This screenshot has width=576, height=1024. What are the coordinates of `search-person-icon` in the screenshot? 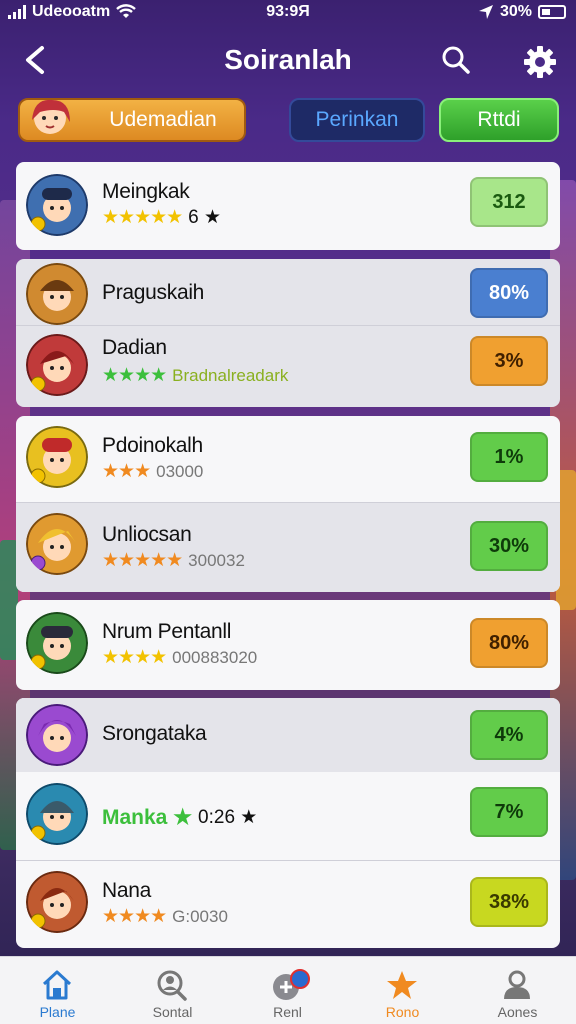 It's located at (172, 985).